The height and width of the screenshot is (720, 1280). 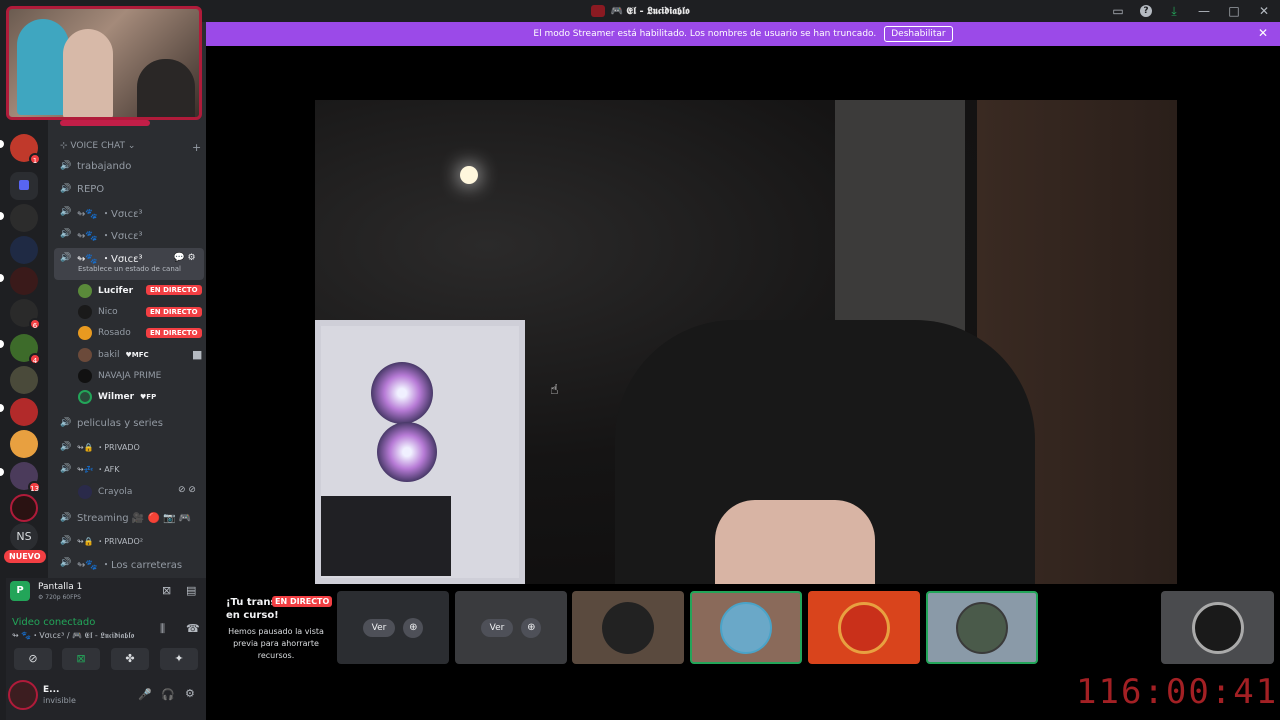 I want to click on microphone-icon: 🎤, so click(x=145, y=694).